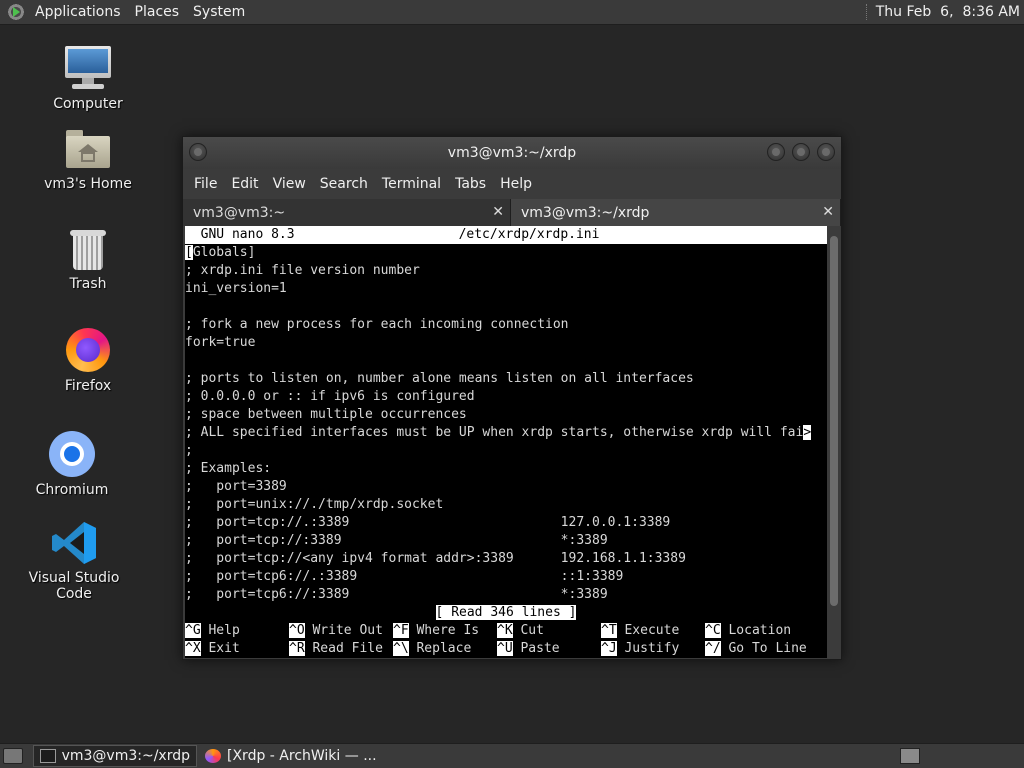 The width and height of the screenshot is (1024, 768). I want to click on nano-version: GNU nano 8.3, so click(240, 234).